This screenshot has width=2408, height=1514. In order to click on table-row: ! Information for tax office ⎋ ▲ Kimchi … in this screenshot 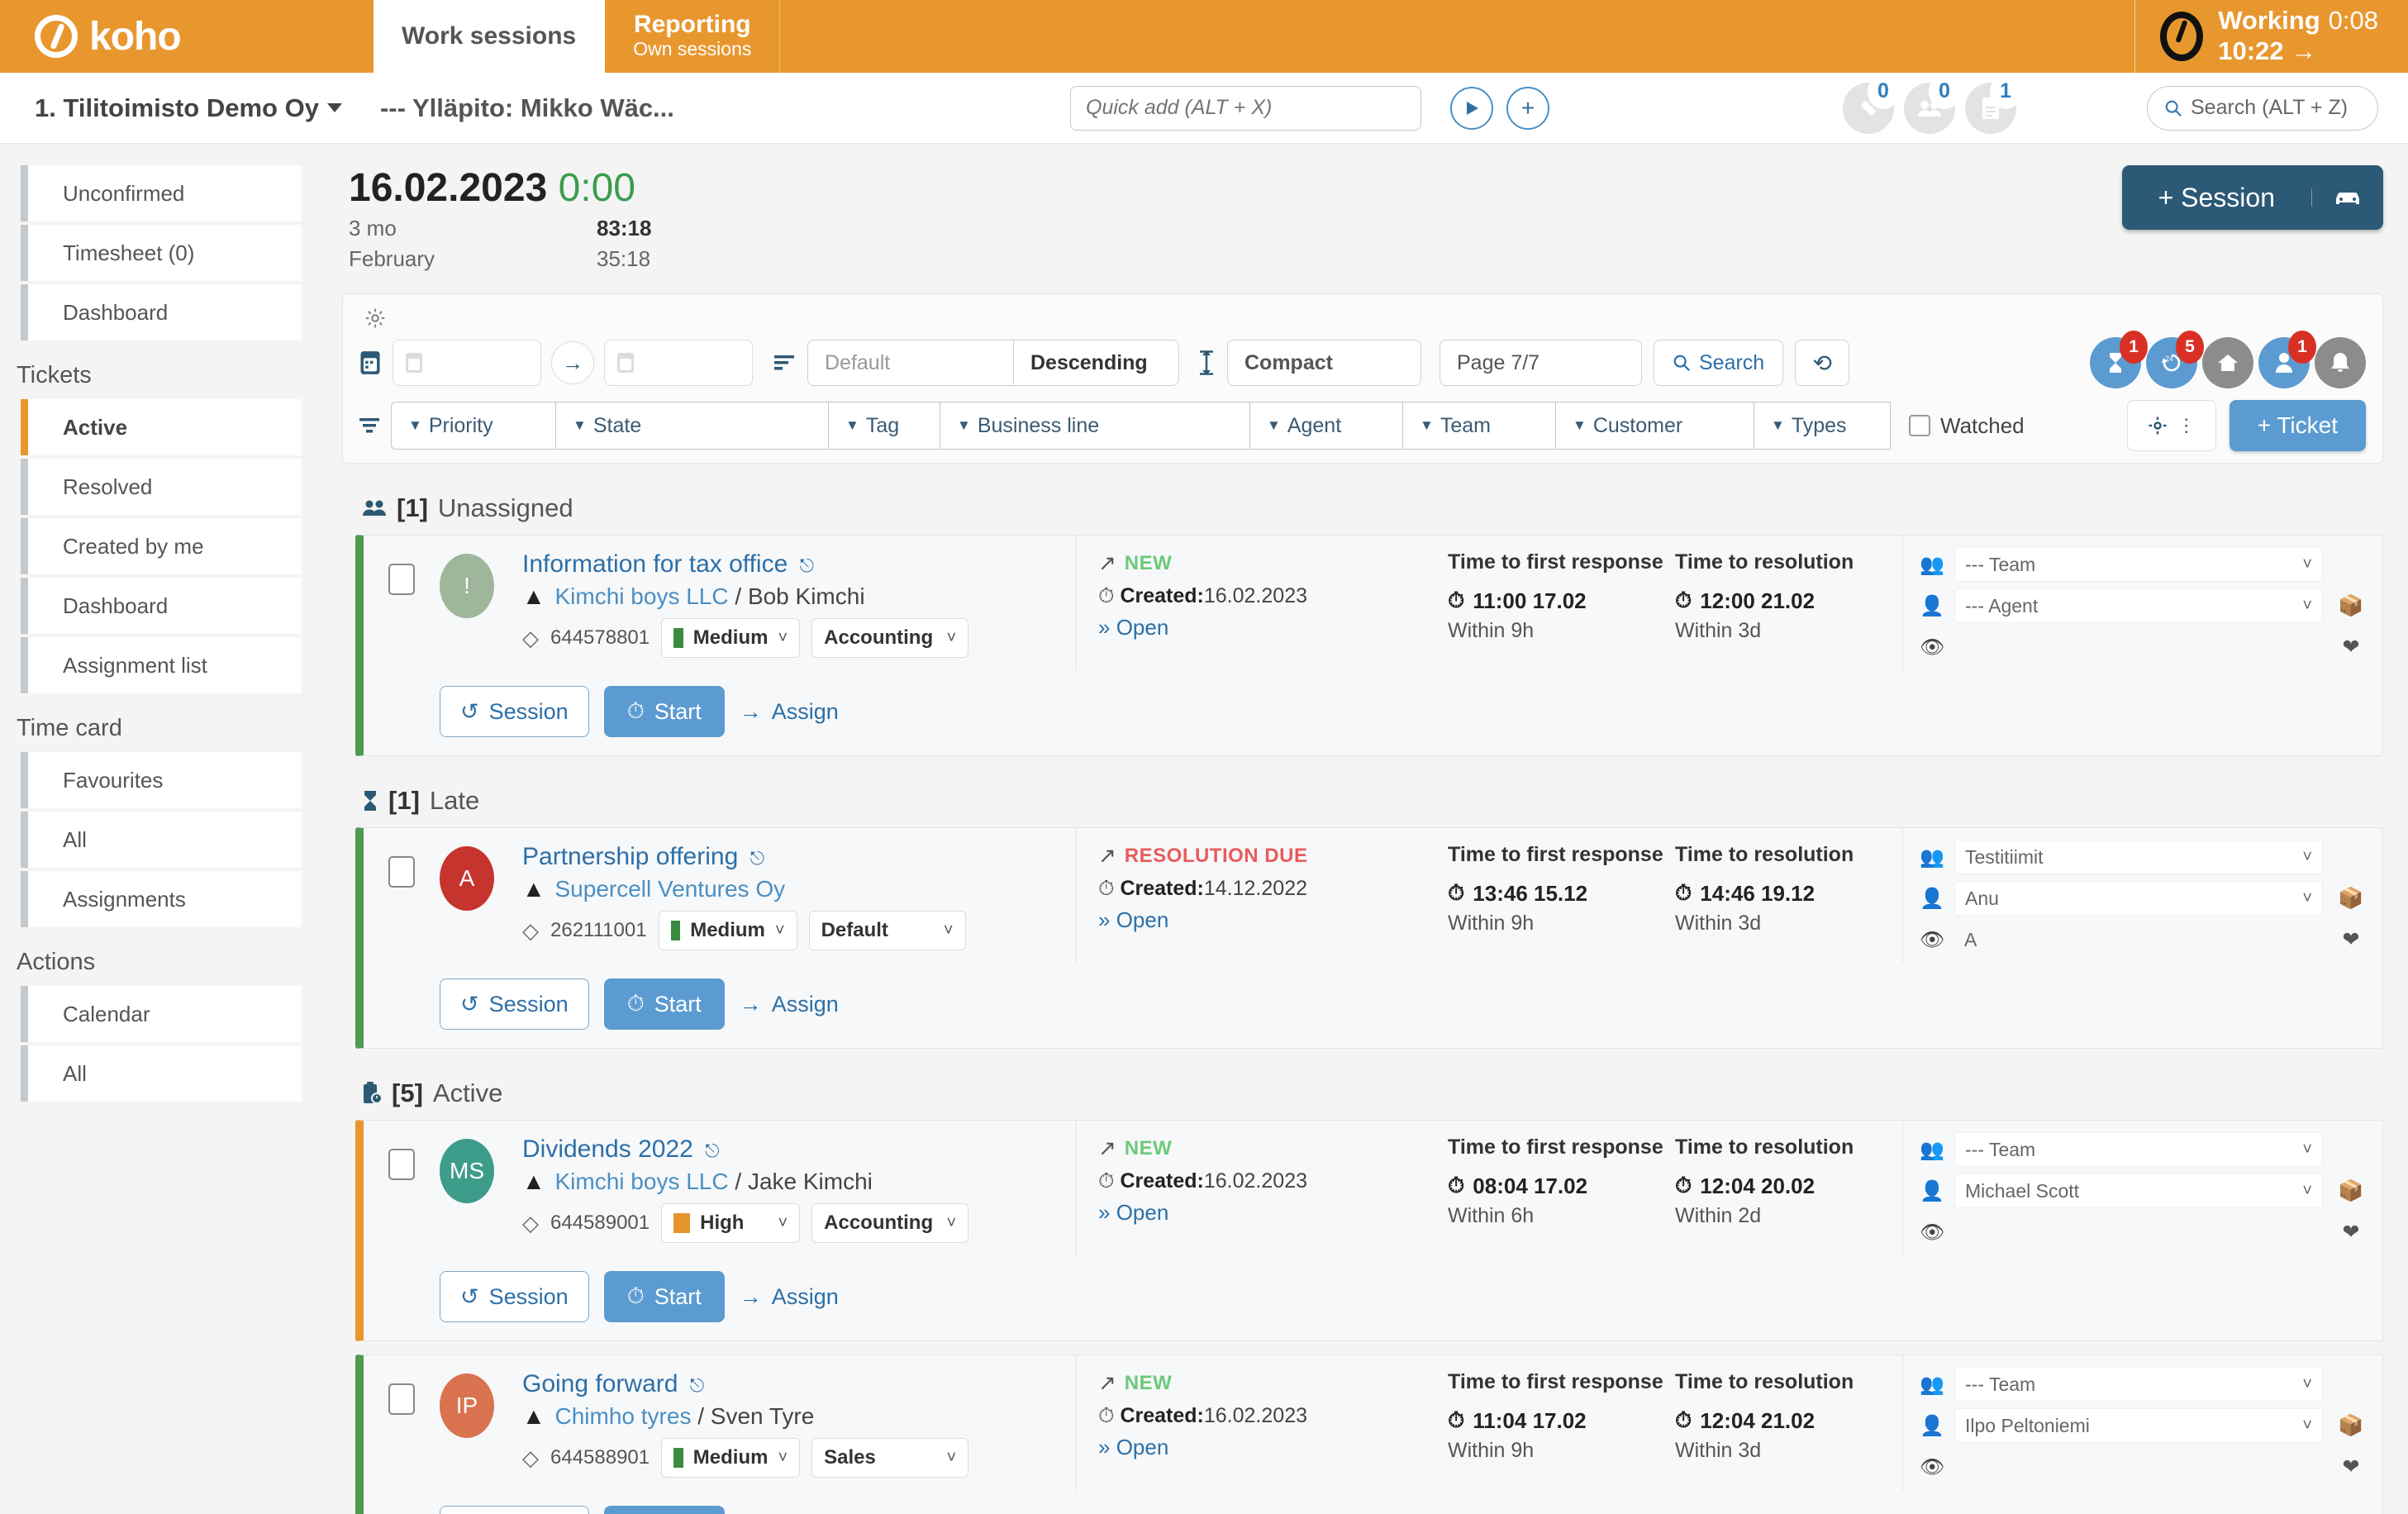, I will do `click(1369, 645)`.